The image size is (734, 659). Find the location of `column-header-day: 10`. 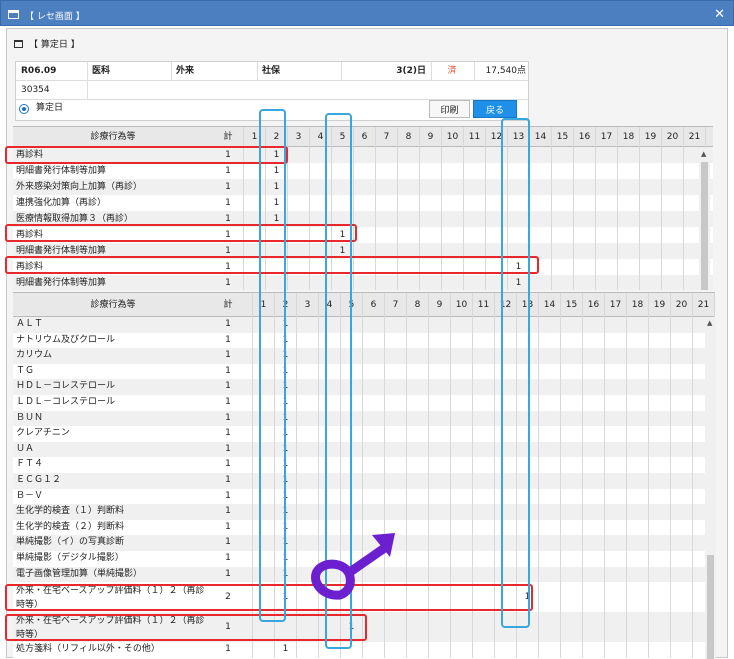

column-header-day: 10 is located at coordinates (452, 137).